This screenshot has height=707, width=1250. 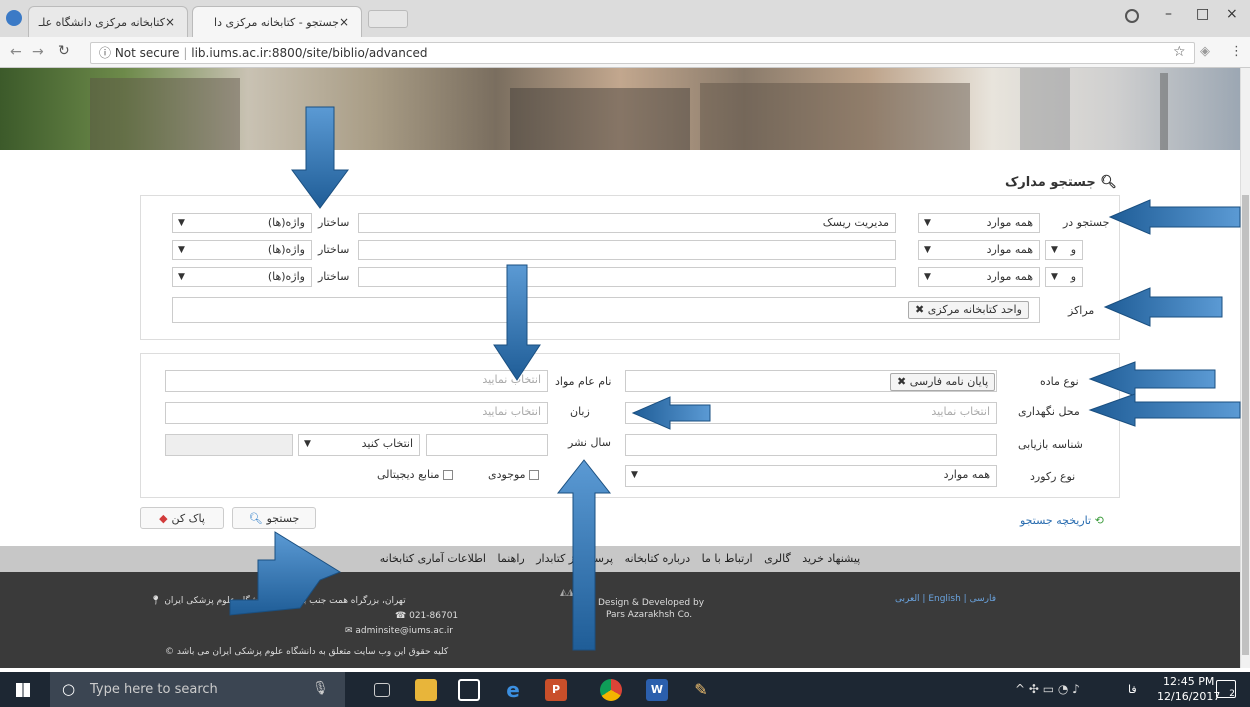 What do you see at coordinates (1174, 217) in the screenshot?
I see `arrow-left-search-in` at bounding box center [1174, 217].